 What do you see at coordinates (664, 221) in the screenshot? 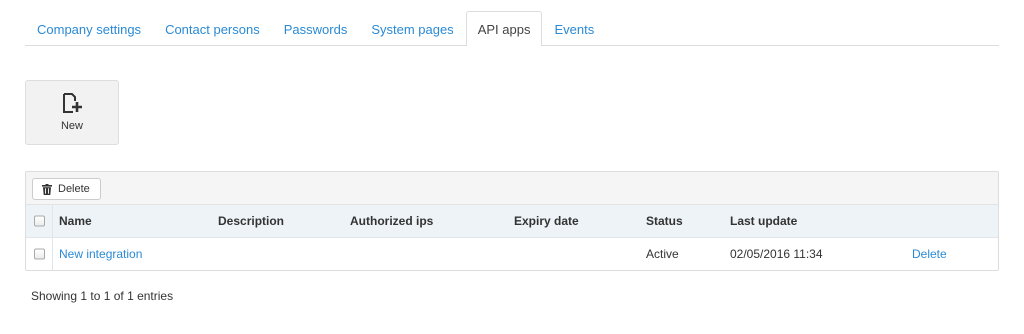
I see `column-header-status: Status` at bounding box center [664, 221].